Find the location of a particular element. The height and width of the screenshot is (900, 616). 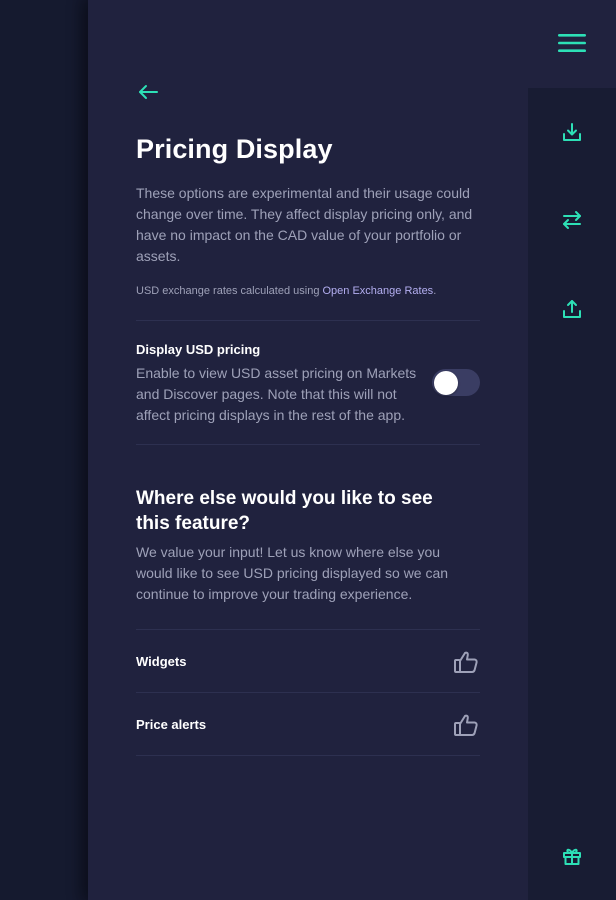

feature-row-price-alerts: Price alerts is located at coordinates (308, 724).